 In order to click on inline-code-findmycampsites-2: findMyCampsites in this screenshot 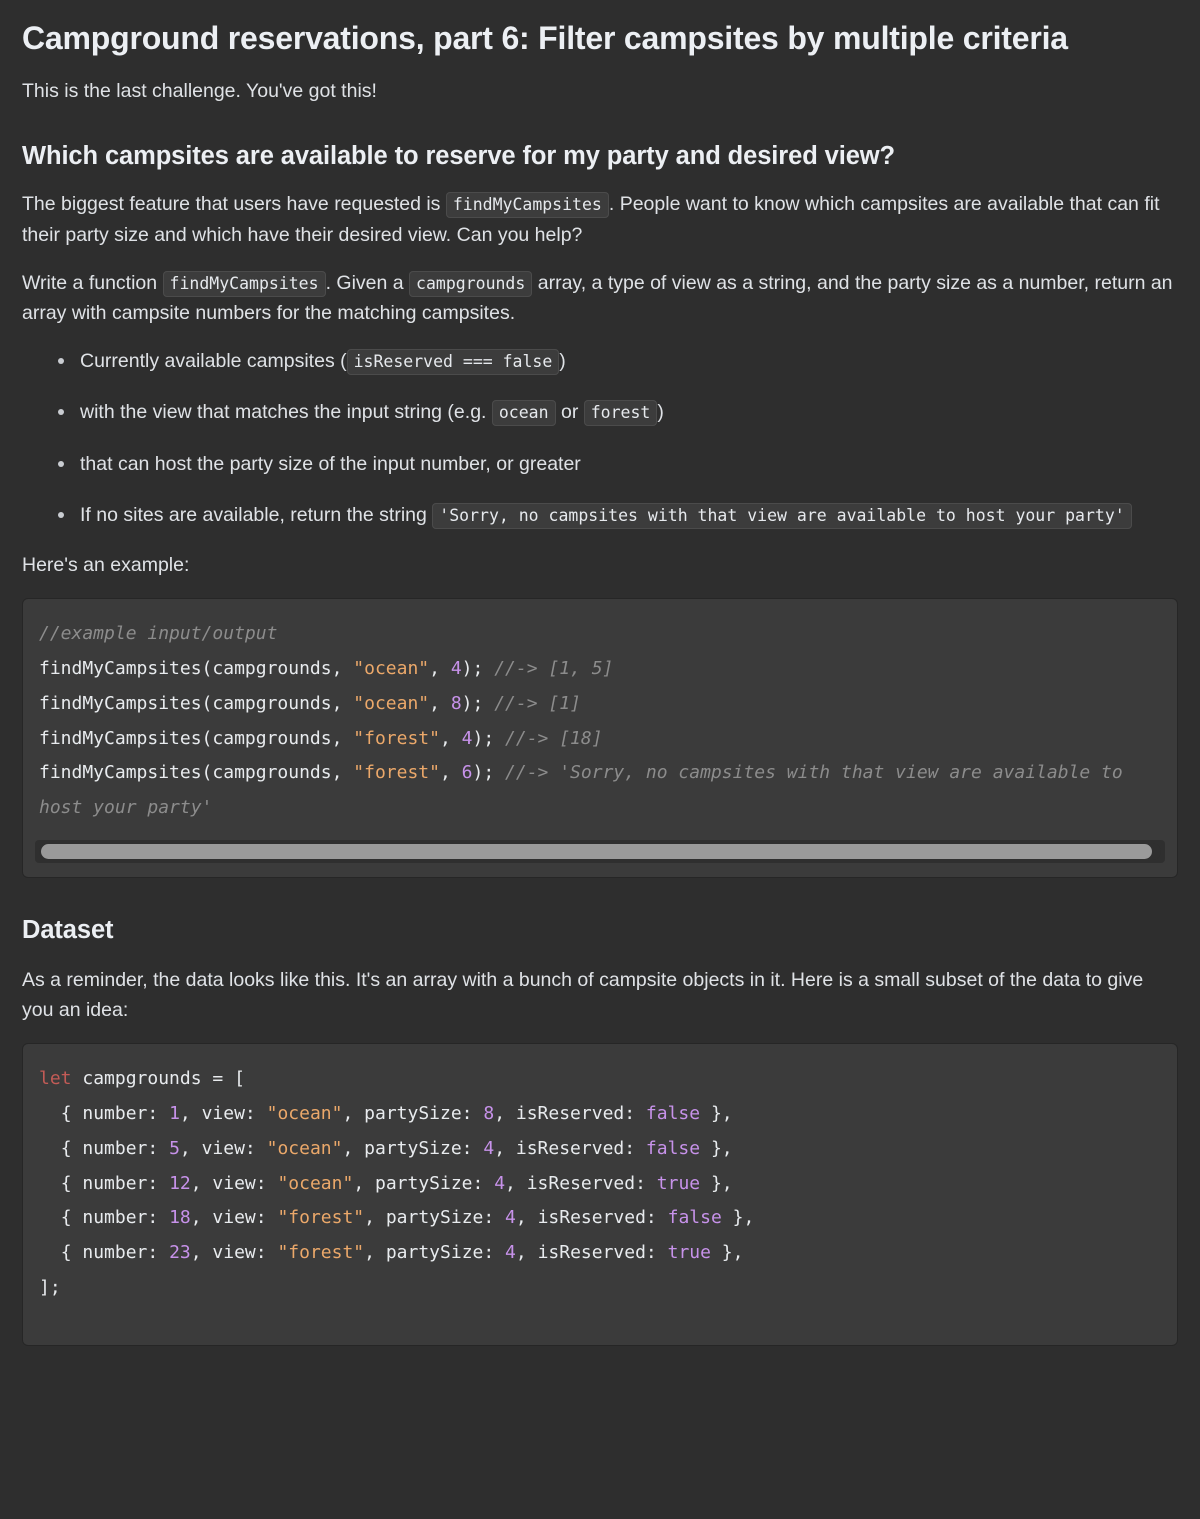, I will do `click(244, 283)`.